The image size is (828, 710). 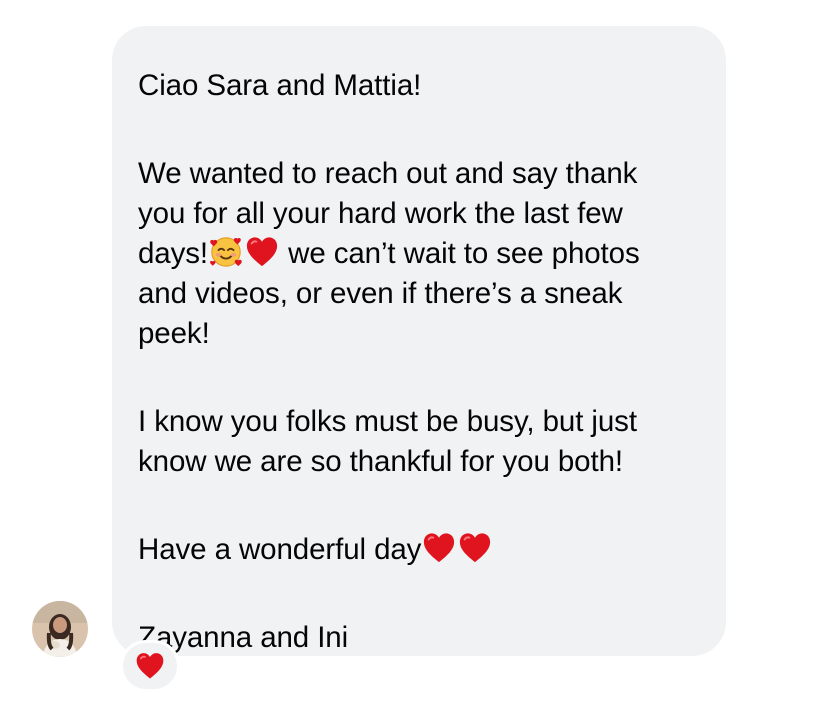 What do you see at coordinates (243, 637) in the screenshot?
I see `message-signature: Zayanna and Ini` at bounding box center [243, 637].